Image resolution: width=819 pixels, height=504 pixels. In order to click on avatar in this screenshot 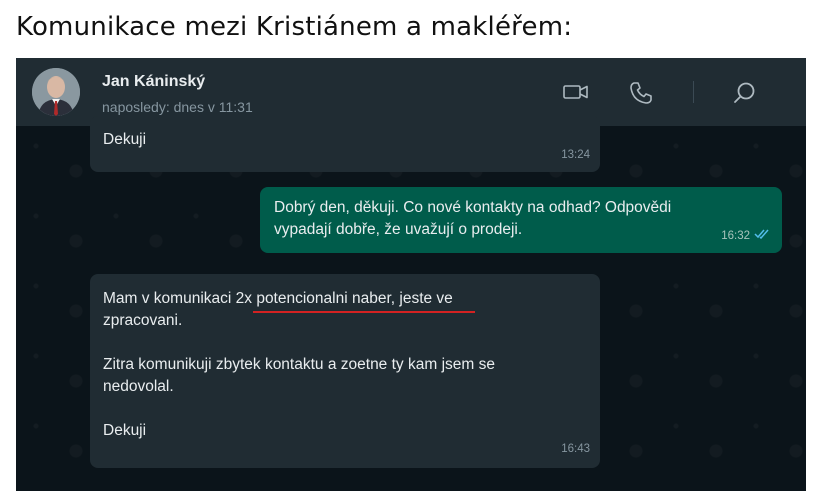, I will do `click(56, 92)`.